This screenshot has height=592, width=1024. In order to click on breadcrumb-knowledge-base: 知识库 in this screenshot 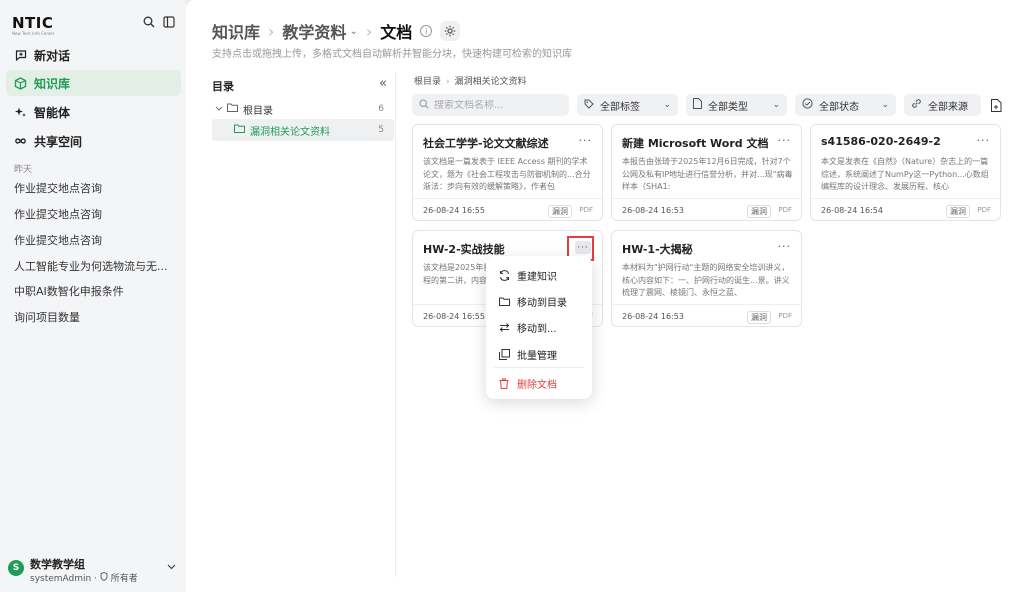, I will do `click(236, 31)`.